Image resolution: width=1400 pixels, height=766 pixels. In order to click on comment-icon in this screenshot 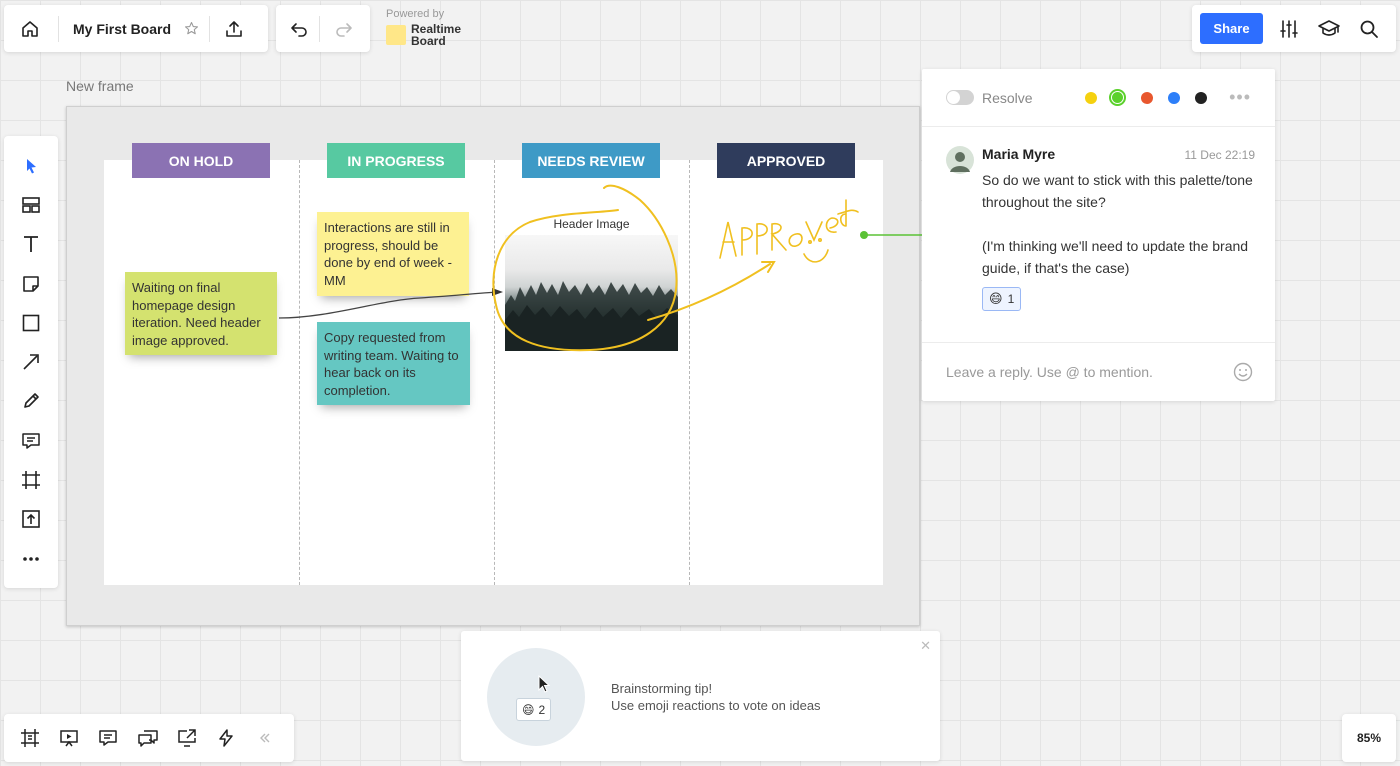, I will do `click(31, 440)`.